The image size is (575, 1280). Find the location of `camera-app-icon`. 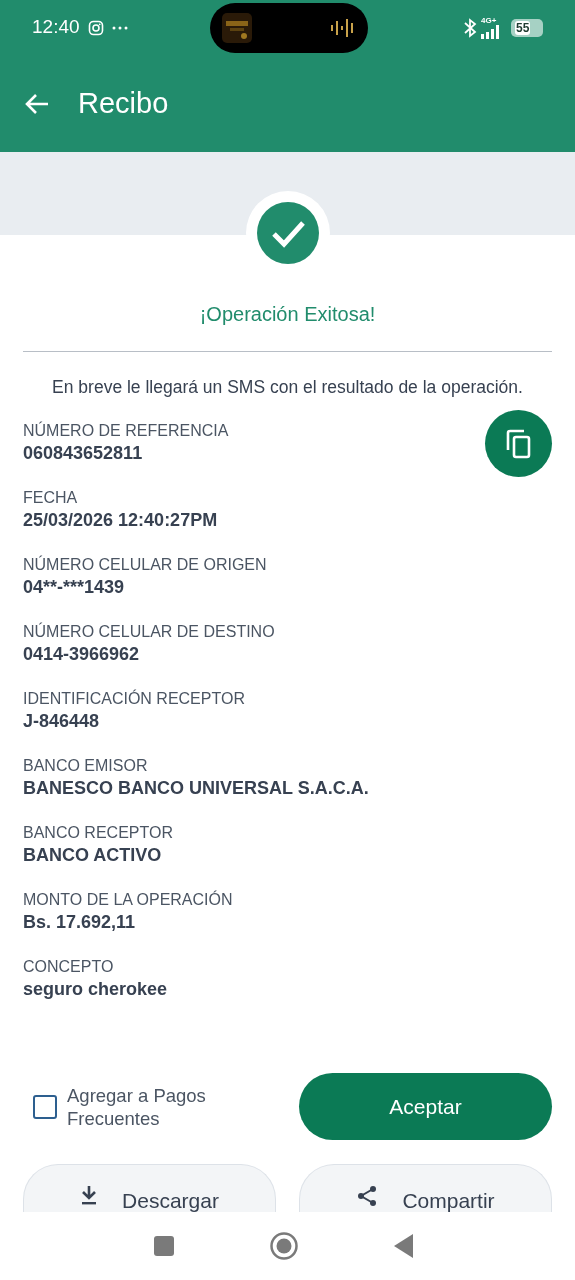

camera-app-icon is located at coordinates (95, 27).